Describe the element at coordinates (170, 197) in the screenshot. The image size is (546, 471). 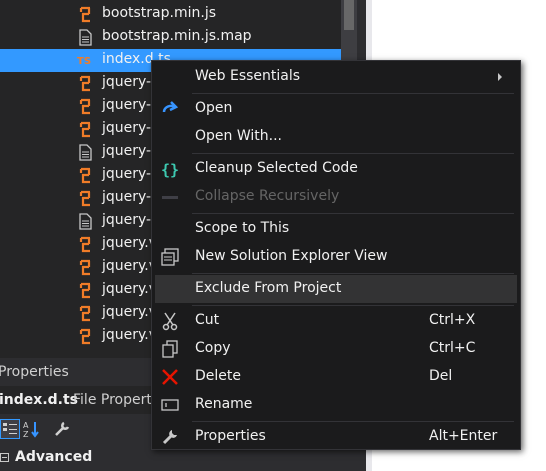
I see `collapse-icon` at that location.